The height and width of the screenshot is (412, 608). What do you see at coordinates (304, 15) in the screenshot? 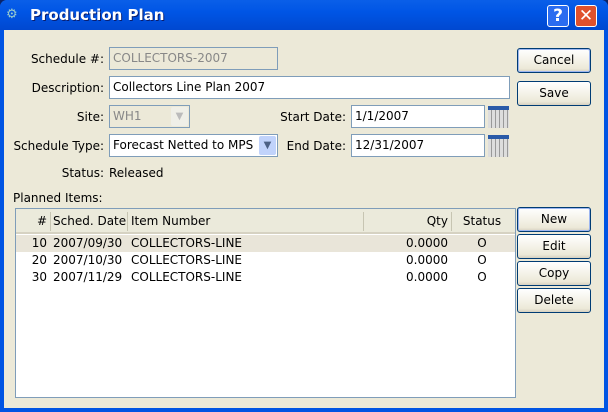
I see `title-bar: ⚙ Production Plan ? ✕` at bounding box center [304, 15].